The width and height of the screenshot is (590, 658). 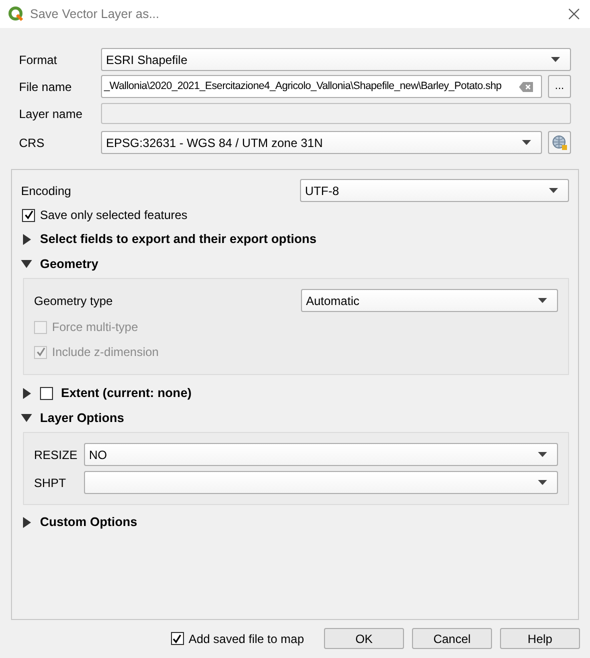 What do you see at coordinates (46, 87) in the screenshot?
I see `field-label: File name` at bounding box center [46, 87].